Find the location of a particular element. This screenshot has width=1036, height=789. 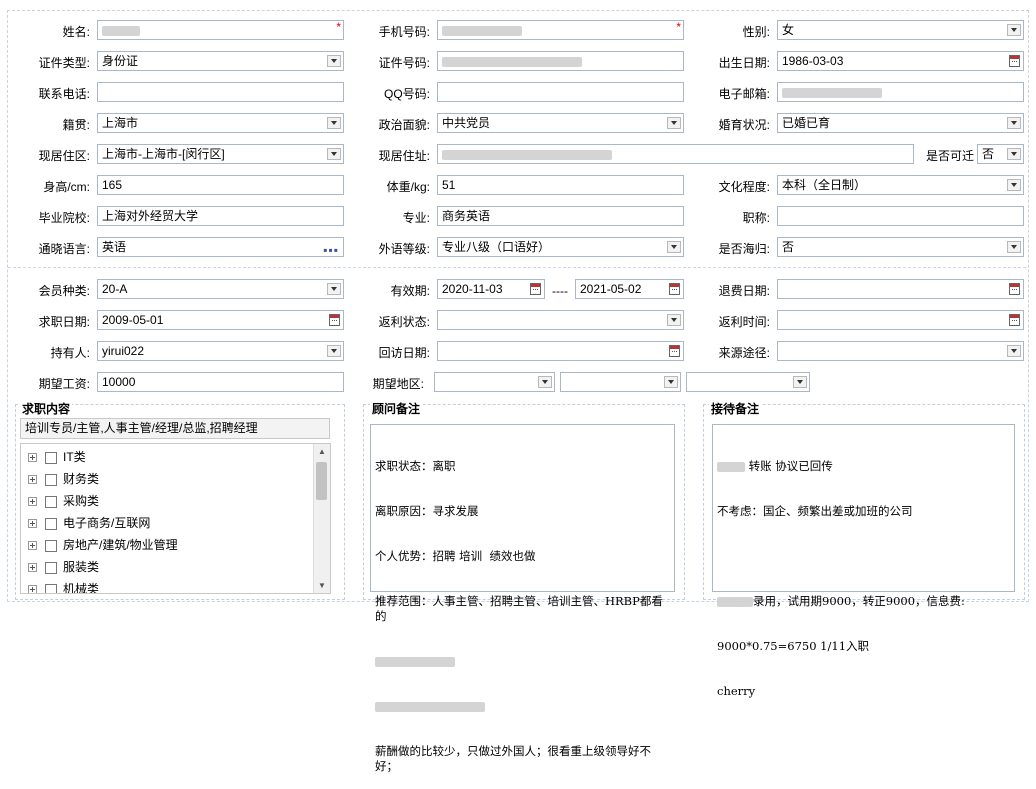

residence-area-select: 上海市-上海市-[闵行区] is located at coordinates (220, 154).